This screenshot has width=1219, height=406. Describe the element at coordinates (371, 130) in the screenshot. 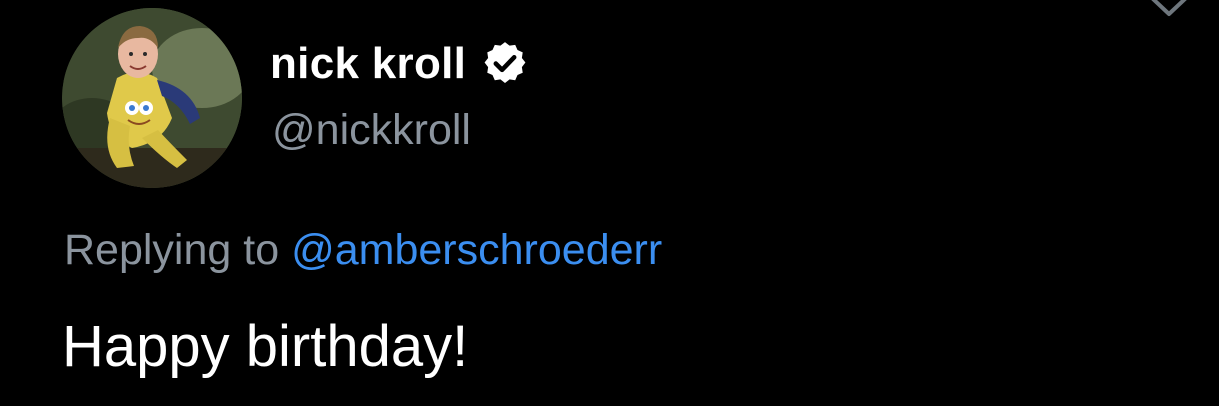

I see `author-handle: @nickkroll` at that location.